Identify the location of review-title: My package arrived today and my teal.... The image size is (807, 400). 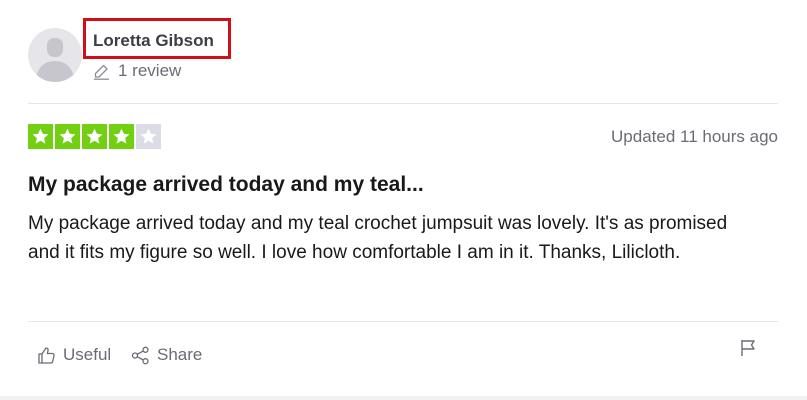
(226, 185).